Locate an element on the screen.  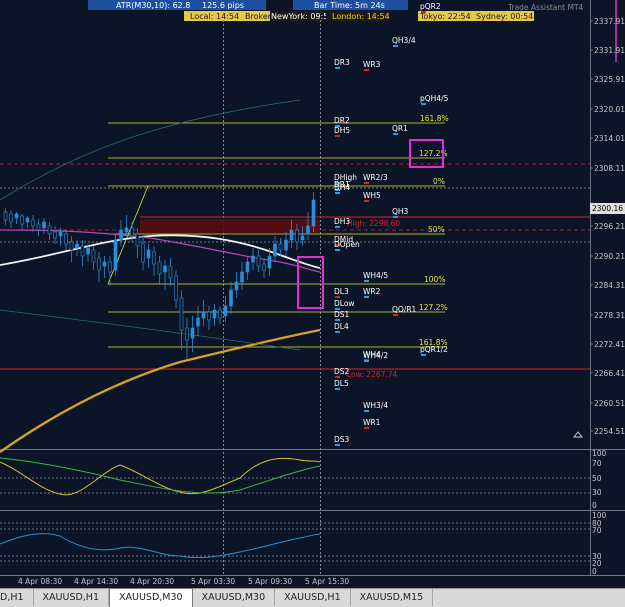
svg-text: 5 Apr 03:30 is located at coordinates (213, 581).